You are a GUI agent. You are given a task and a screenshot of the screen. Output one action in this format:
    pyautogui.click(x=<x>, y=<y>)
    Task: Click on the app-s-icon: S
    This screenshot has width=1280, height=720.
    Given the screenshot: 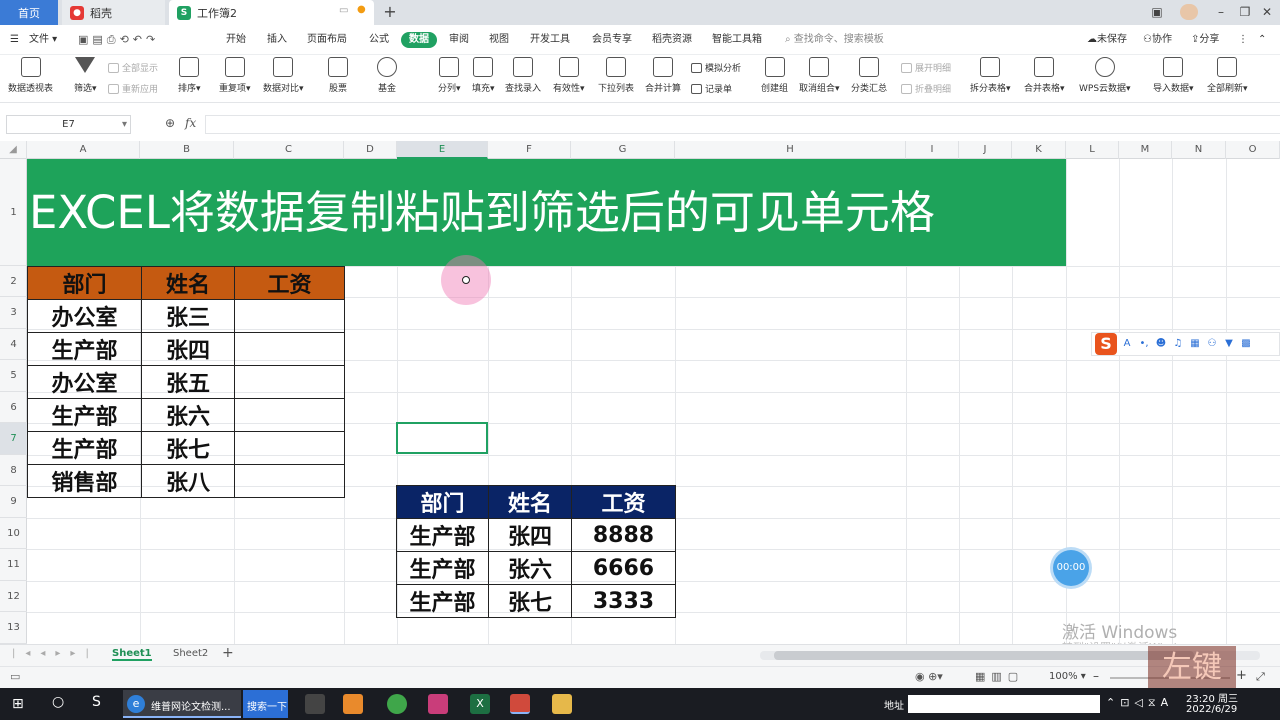 What is the action you would take?
    pyautogui.click(x=96, y=702)
    